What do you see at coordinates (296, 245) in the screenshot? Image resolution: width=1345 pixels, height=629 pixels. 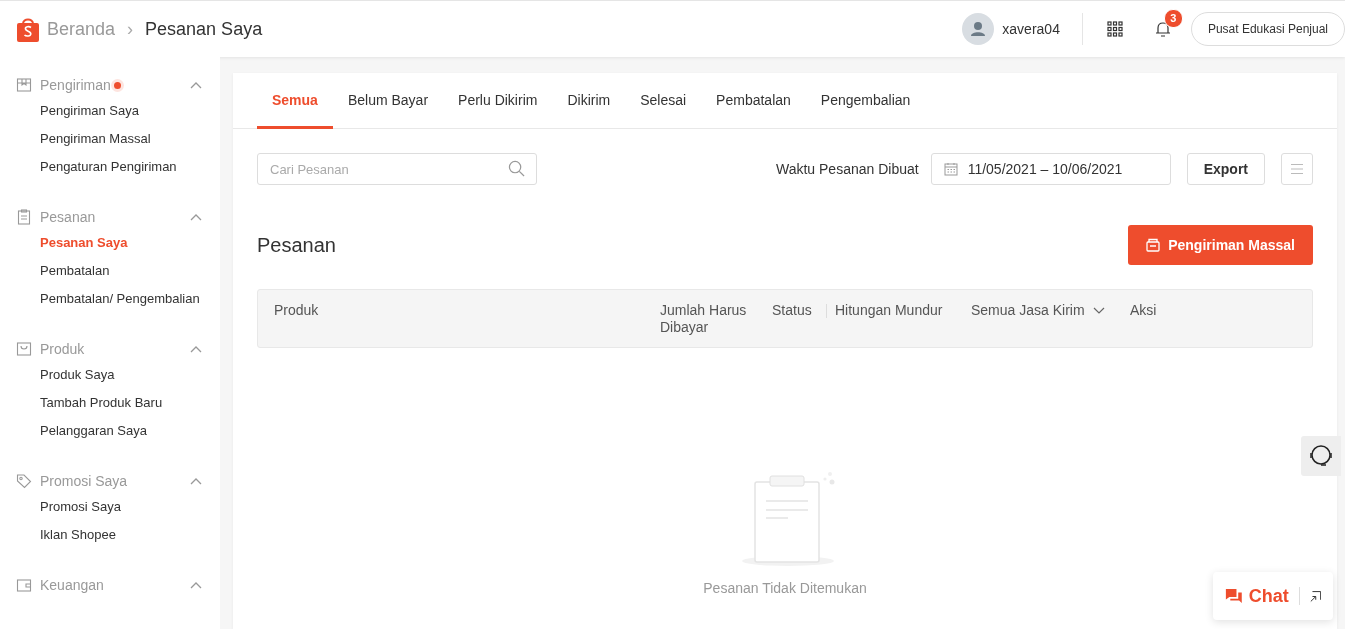 I see `section-title: Pesanan` at bounding box center [296, 245].